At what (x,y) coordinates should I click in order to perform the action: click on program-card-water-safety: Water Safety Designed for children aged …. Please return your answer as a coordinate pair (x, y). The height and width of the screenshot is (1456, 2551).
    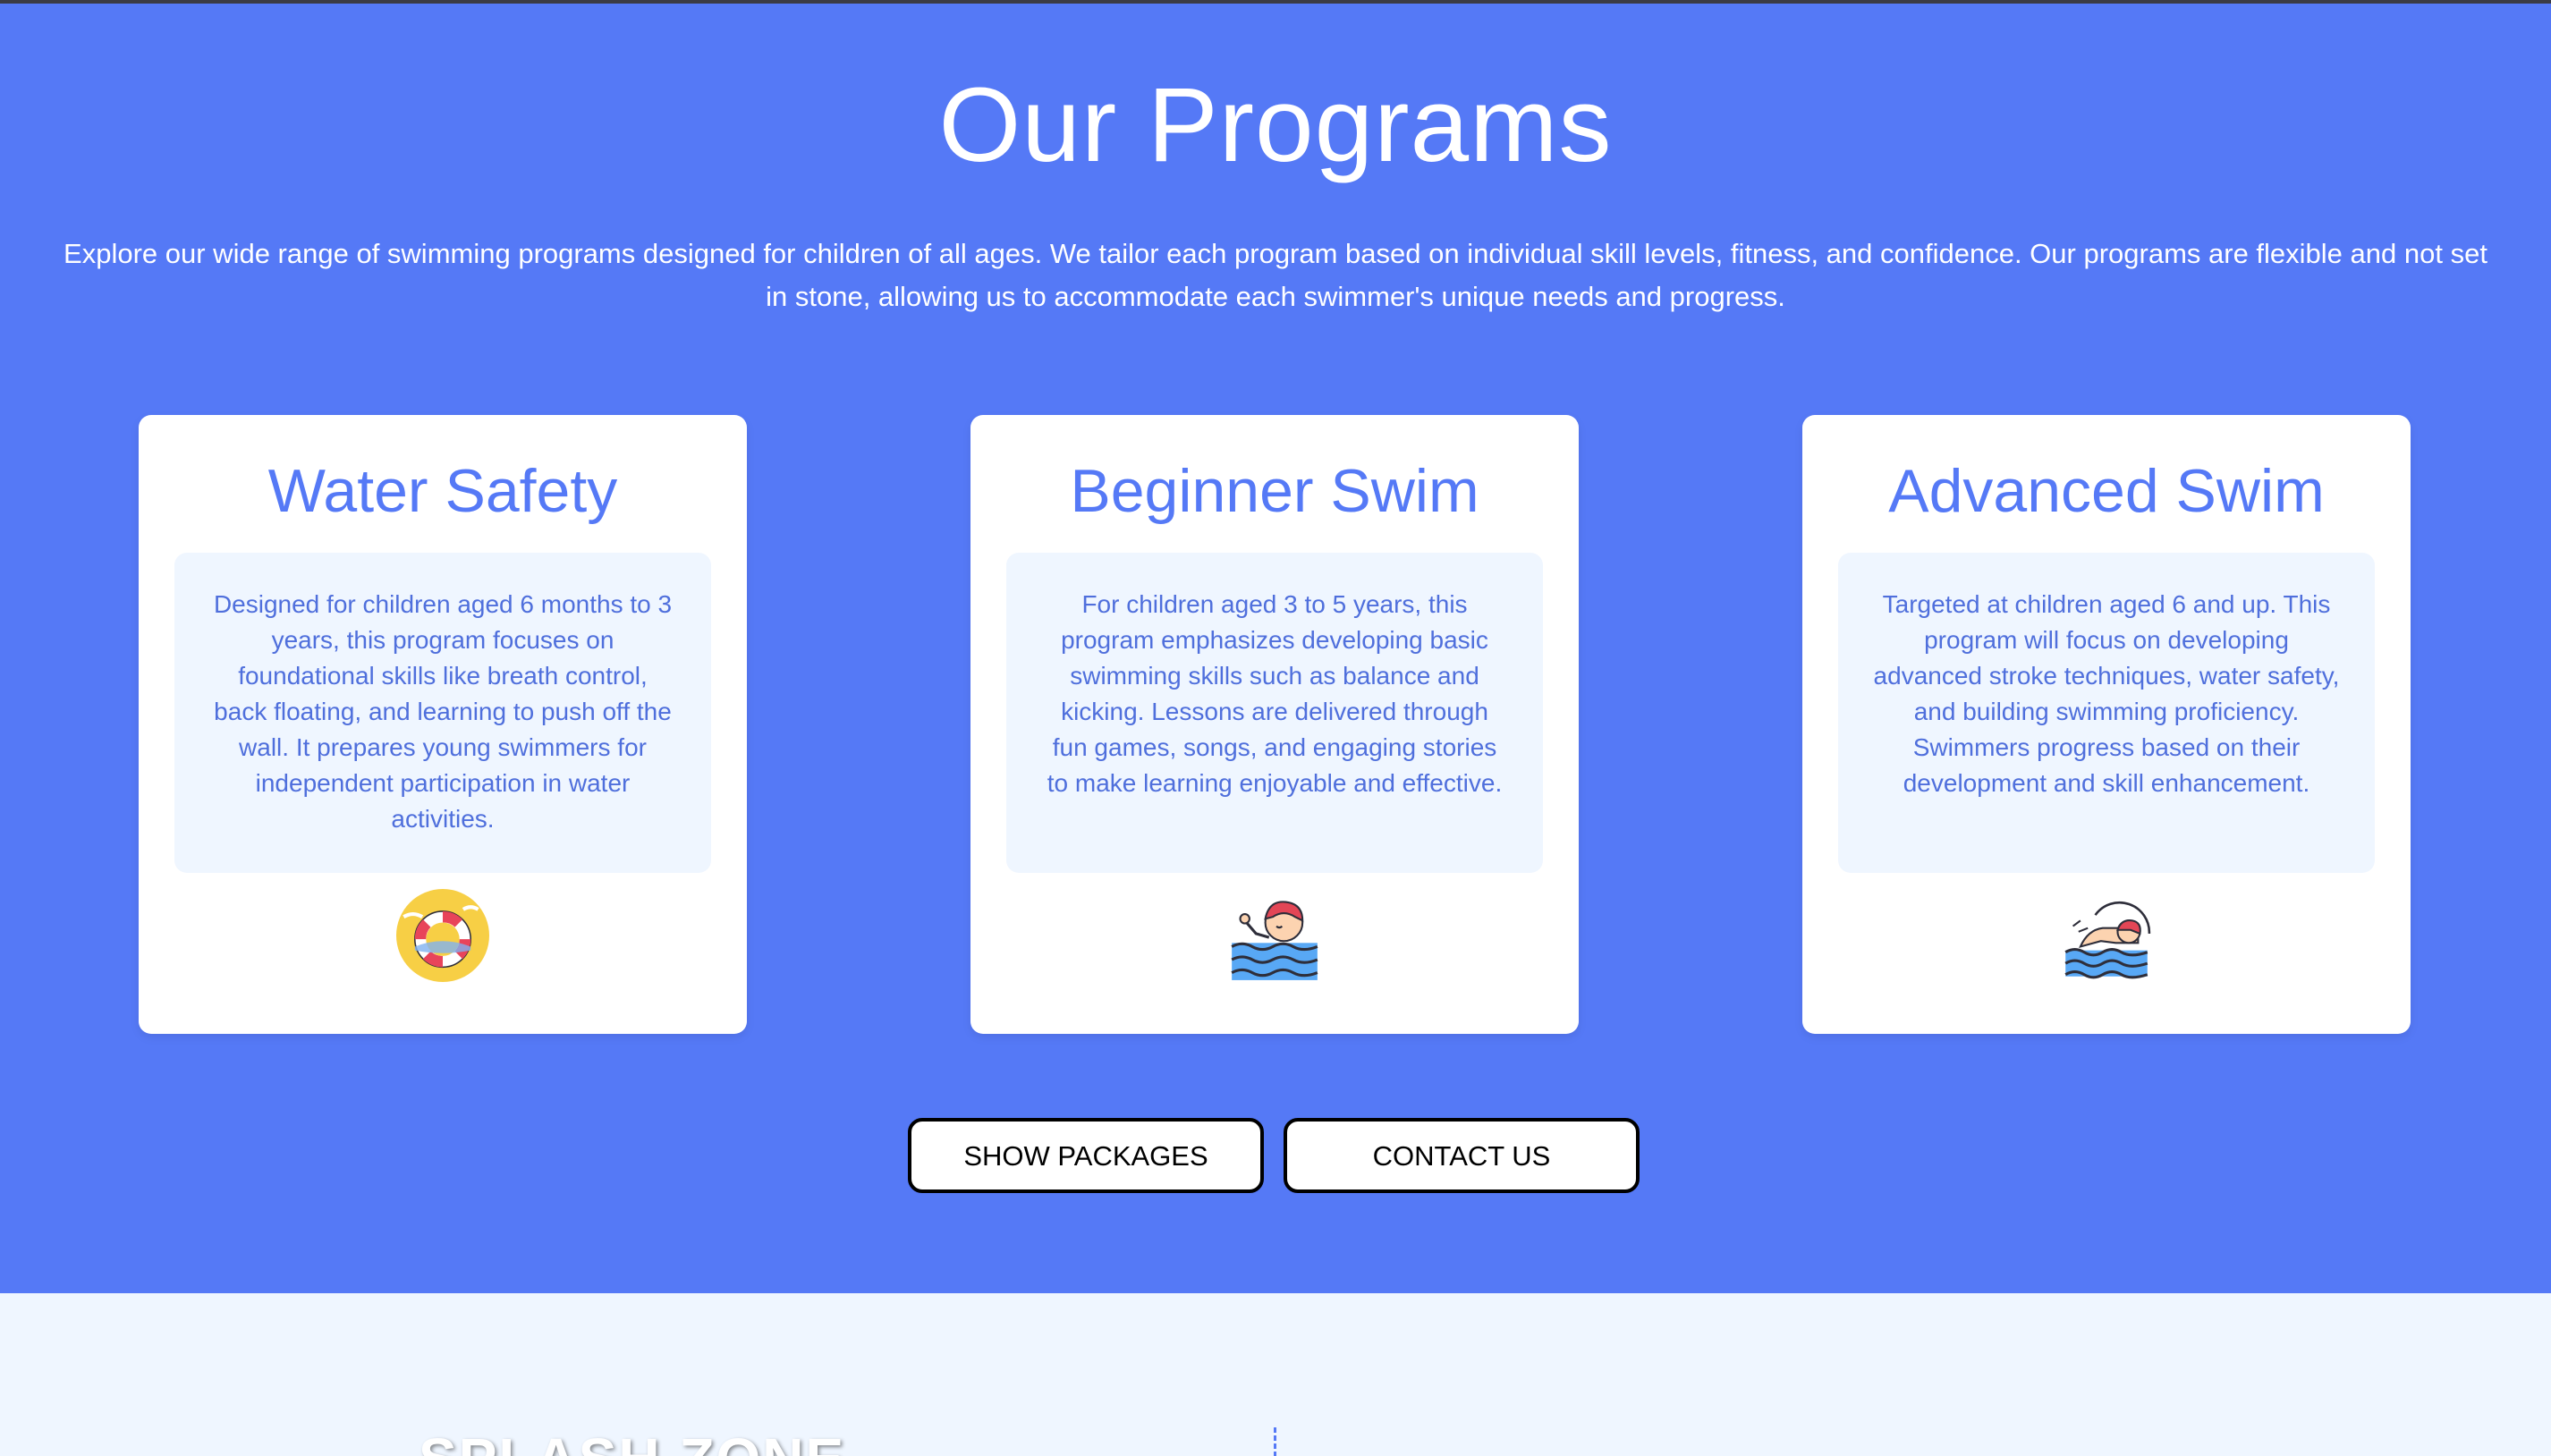
    Looking at the image, I should click on (443, 724).